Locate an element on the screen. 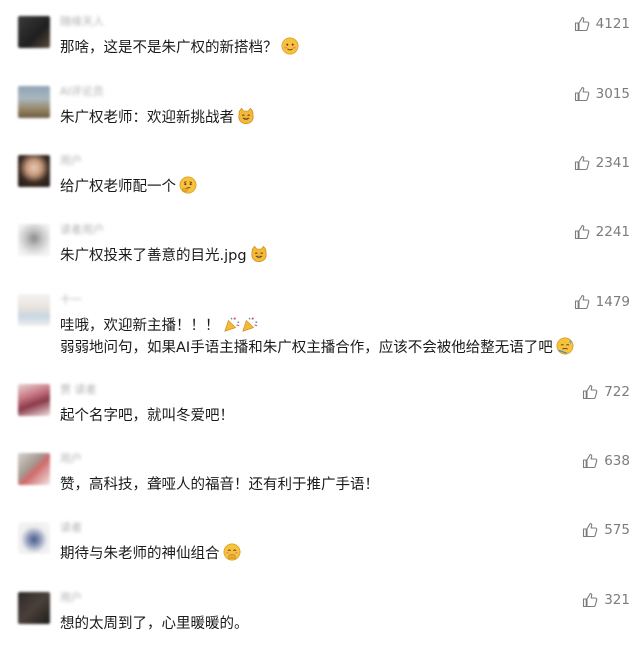 This screenshot has width=640, height=647. comment-text: 赞，高科技，聋哑人的福音！还有利于推广手语！ is located at coordinates (219, 485).